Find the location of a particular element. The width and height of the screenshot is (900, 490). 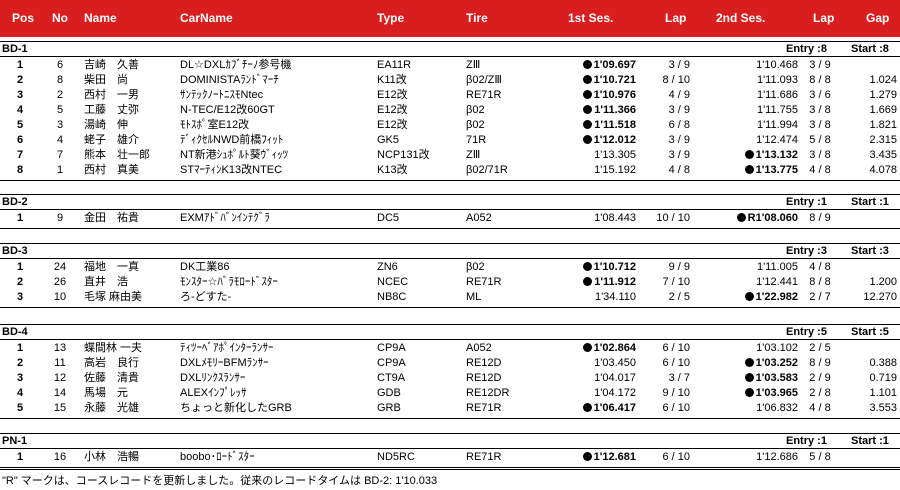

header-type: Type is located at coordinates (391, 18).